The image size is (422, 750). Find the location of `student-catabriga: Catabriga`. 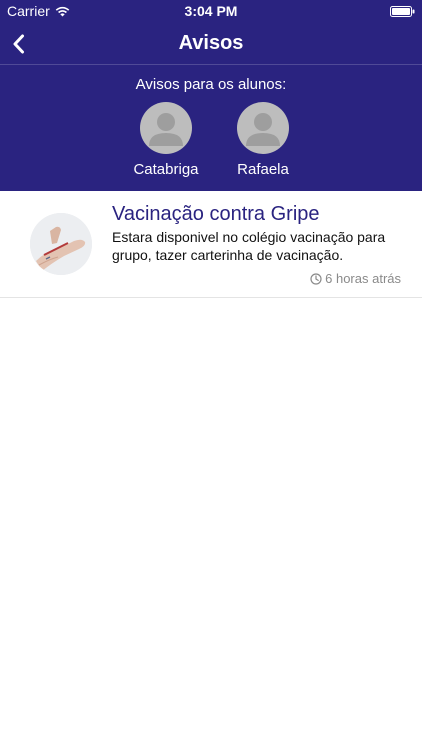

student-catabriga: Catabriga is located at coordinates (166, 140).